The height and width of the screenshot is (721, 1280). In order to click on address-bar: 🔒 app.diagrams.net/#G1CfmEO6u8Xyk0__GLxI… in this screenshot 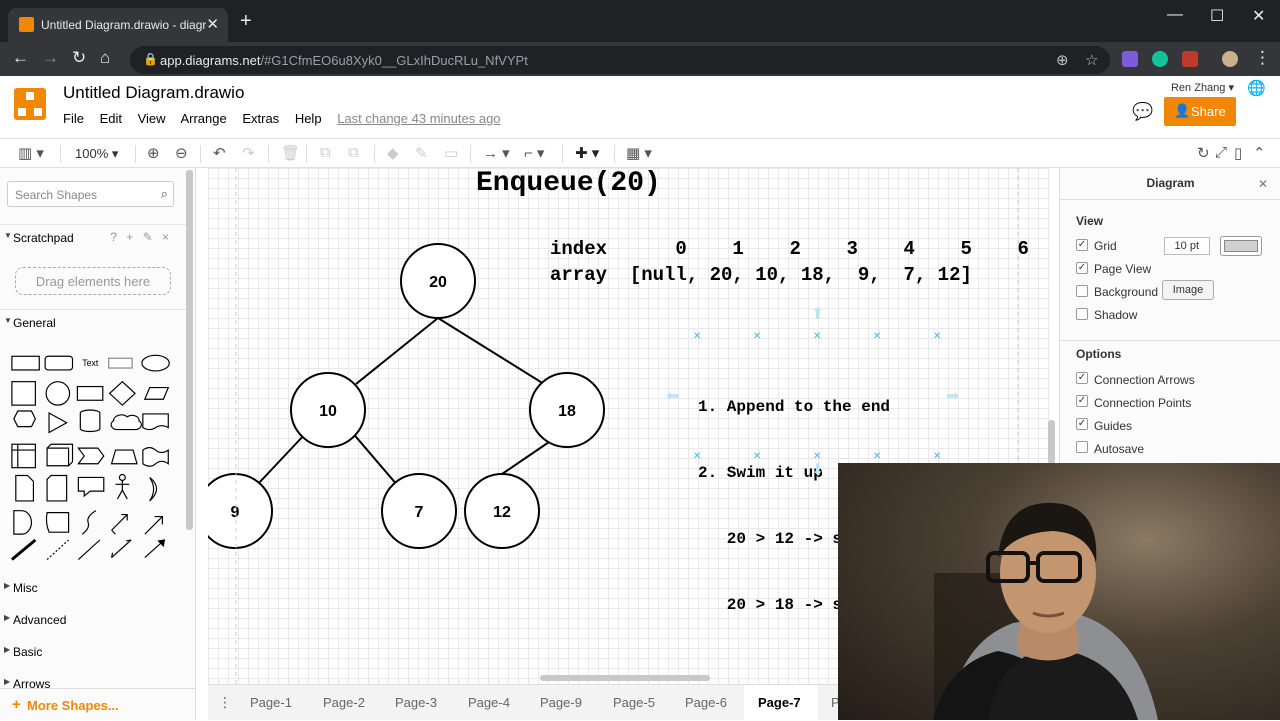, I will do `click(620, 60)`.